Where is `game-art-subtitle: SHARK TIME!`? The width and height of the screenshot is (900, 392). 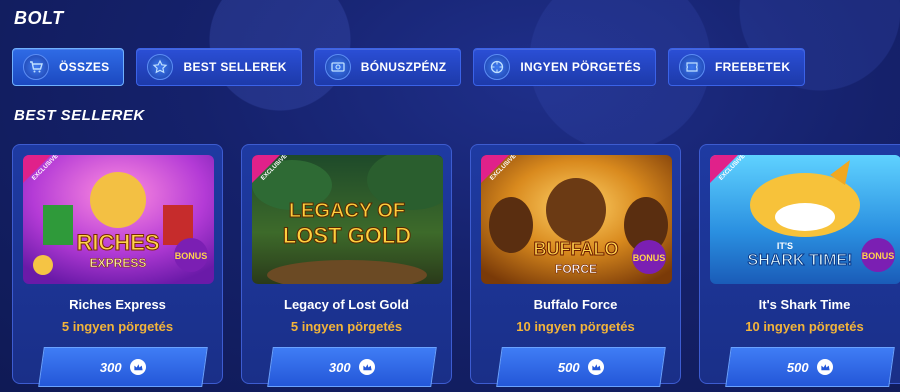 game-art-subtitle: SHARK TIME! is located at coordinates (800, 260).